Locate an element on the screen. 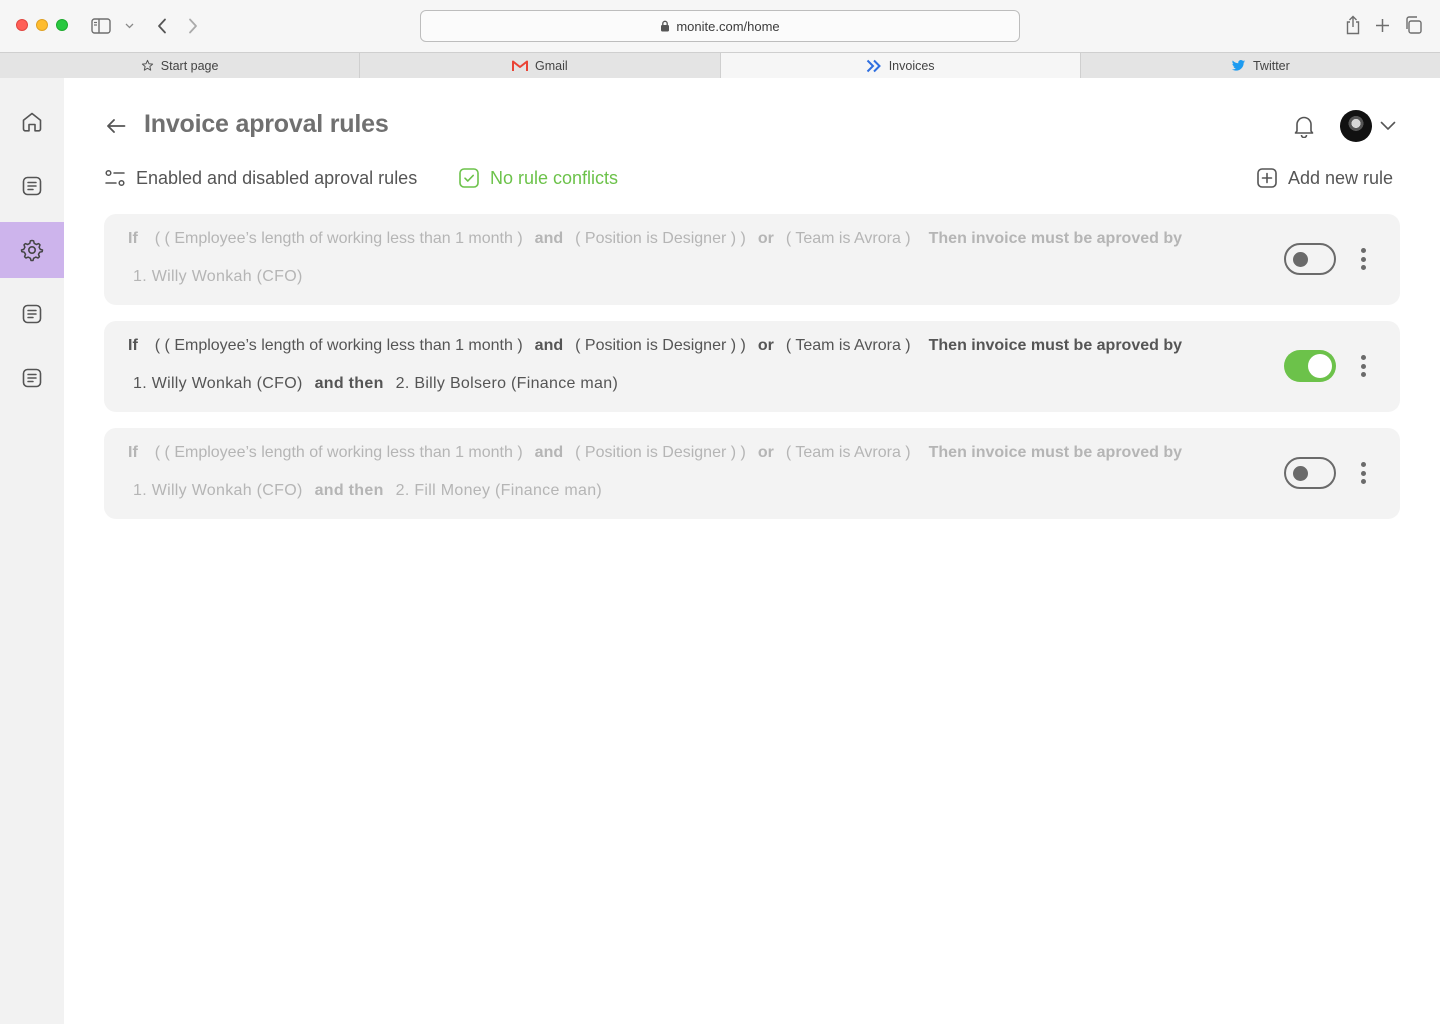 Image resolution: width=1440 pixels, height=1024 pixels. minimize-window-button is located at coordinates (42, 25).